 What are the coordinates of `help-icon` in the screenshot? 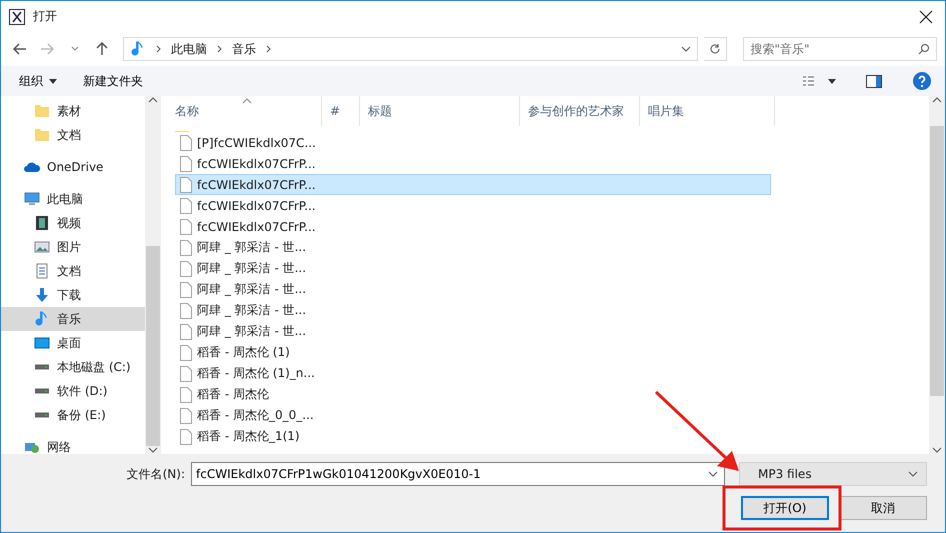 It's located at (922, 81).